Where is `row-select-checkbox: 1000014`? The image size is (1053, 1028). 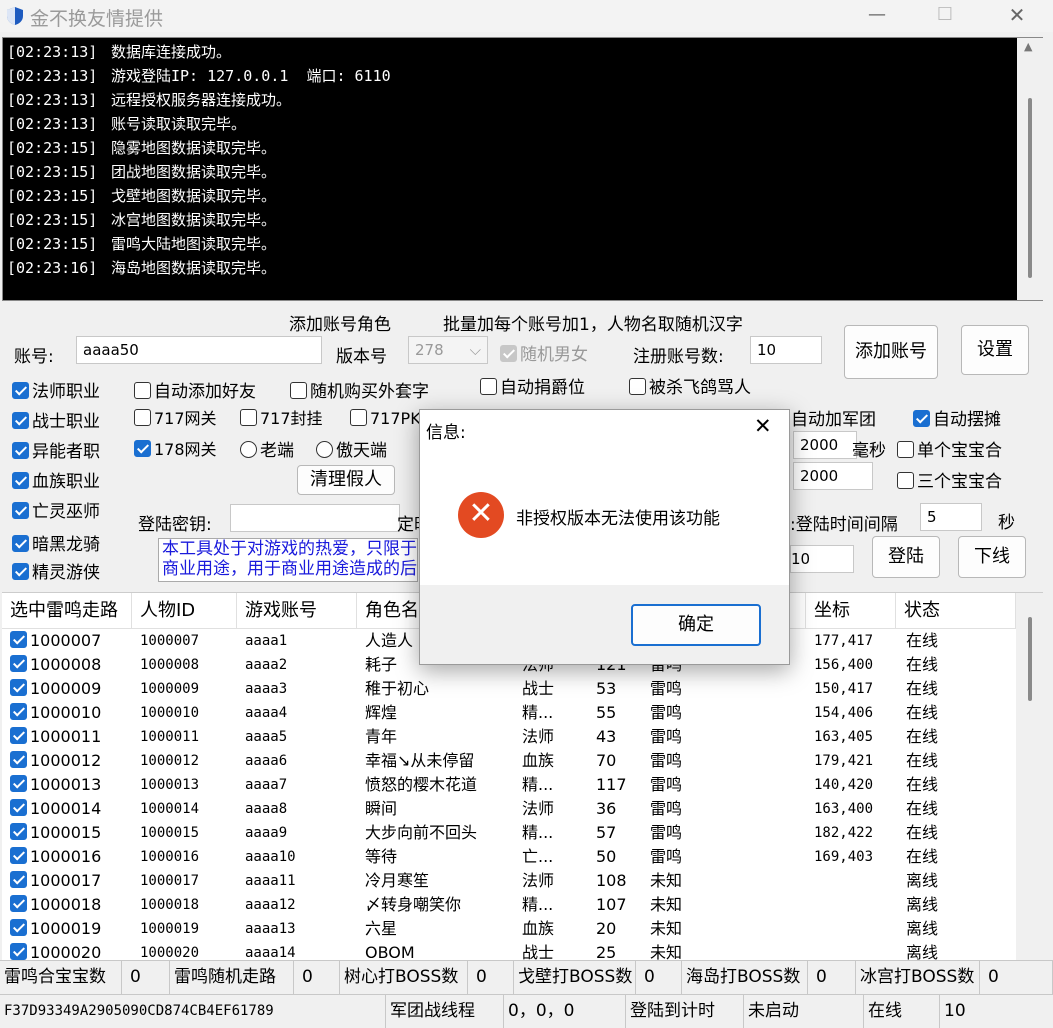
row-select-checkbox: 1000014 is located at coordinates (55, 809).